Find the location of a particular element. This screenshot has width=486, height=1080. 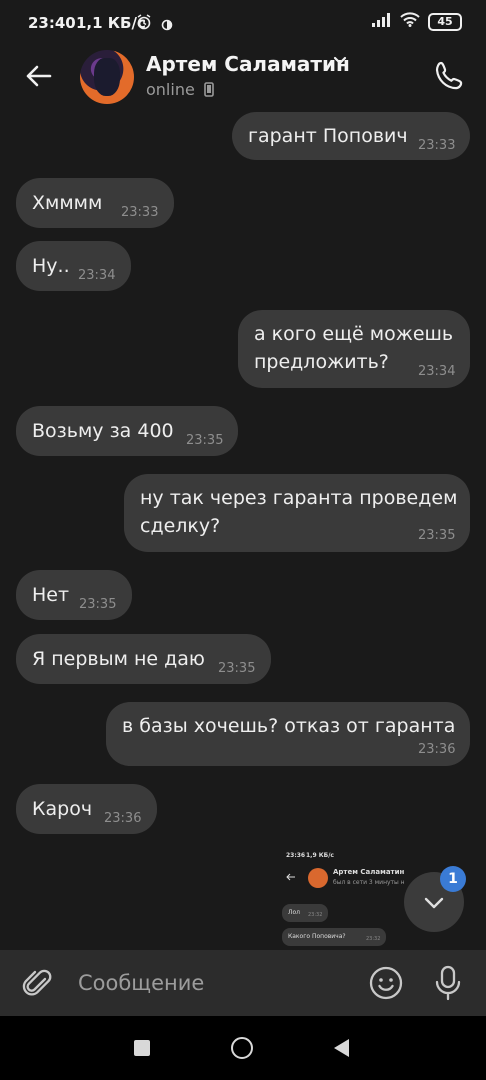

message-text: сделку? is located at coordinates (180, 526).